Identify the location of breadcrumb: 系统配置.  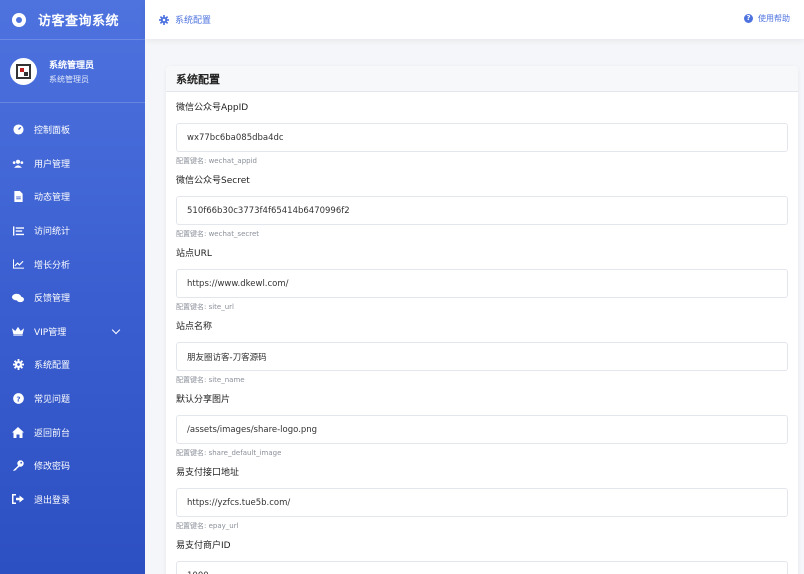
(185, 19).